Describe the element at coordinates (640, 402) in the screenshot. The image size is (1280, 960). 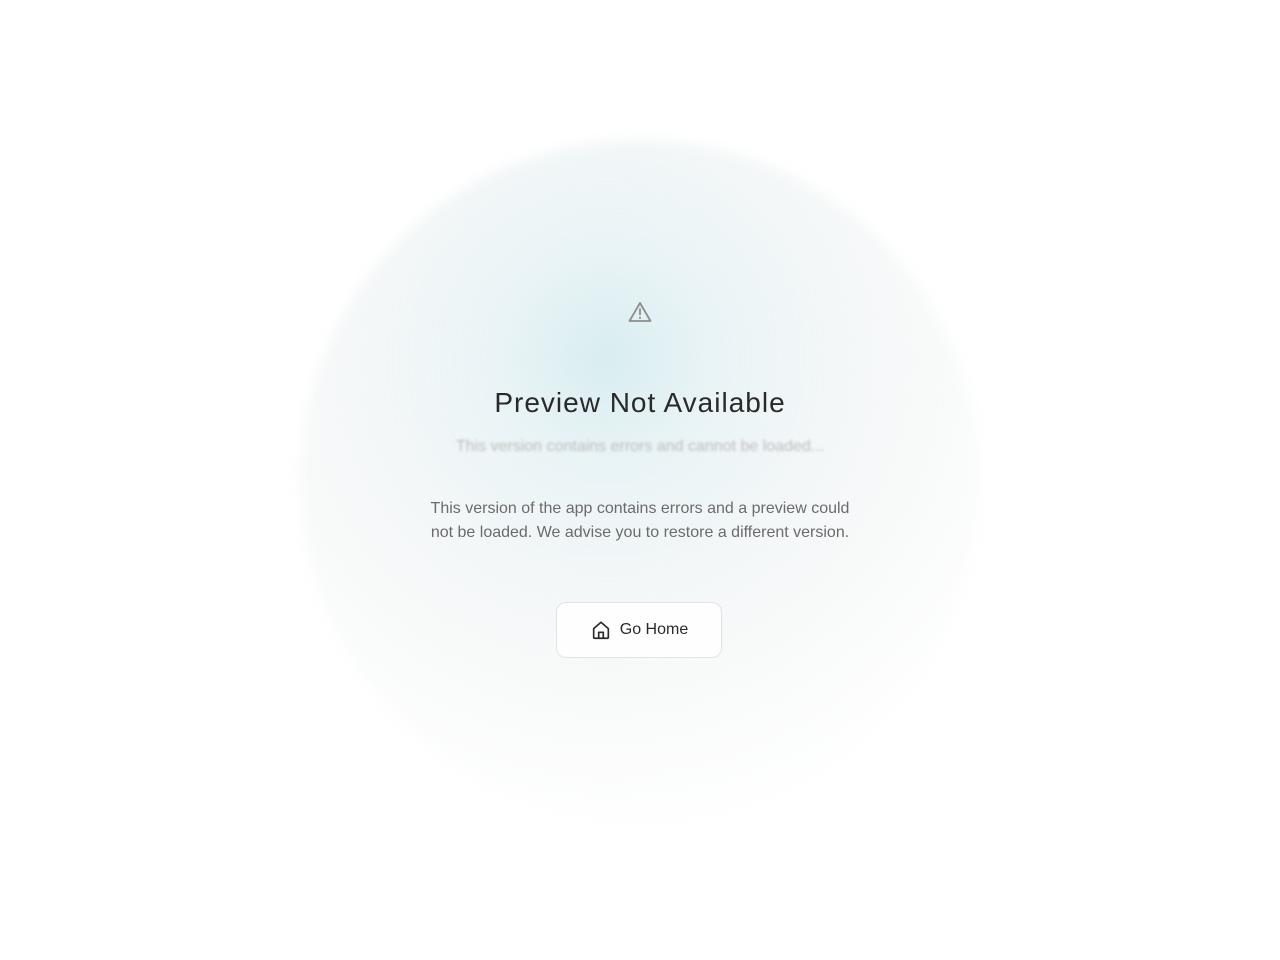
I see `page-title: Preview Not Available` at that location.